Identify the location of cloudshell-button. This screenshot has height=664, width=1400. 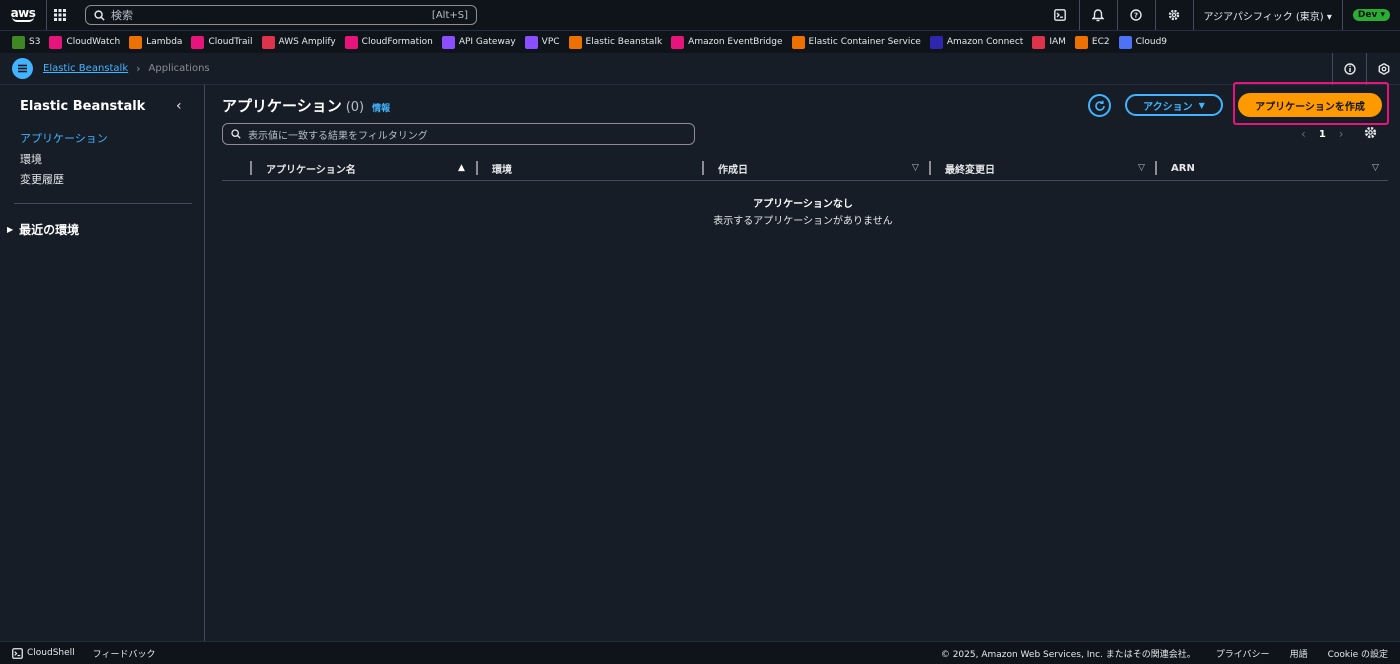
(1060, 15).